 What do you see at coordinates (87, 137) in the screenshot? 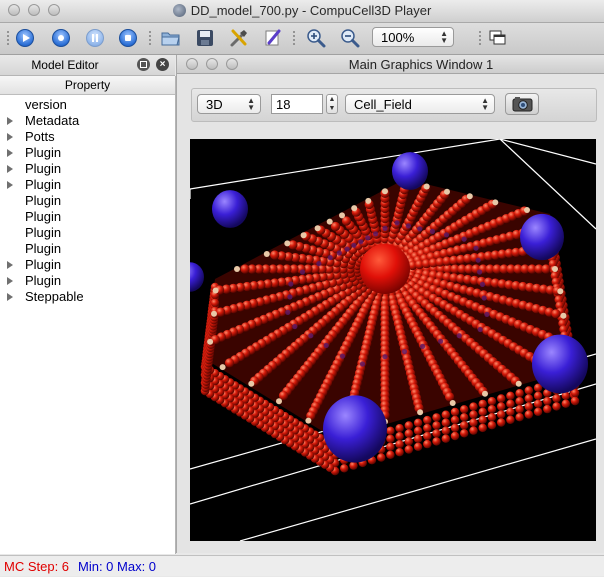
I see `tree-item: Potts` at bounding box center [87, 137].